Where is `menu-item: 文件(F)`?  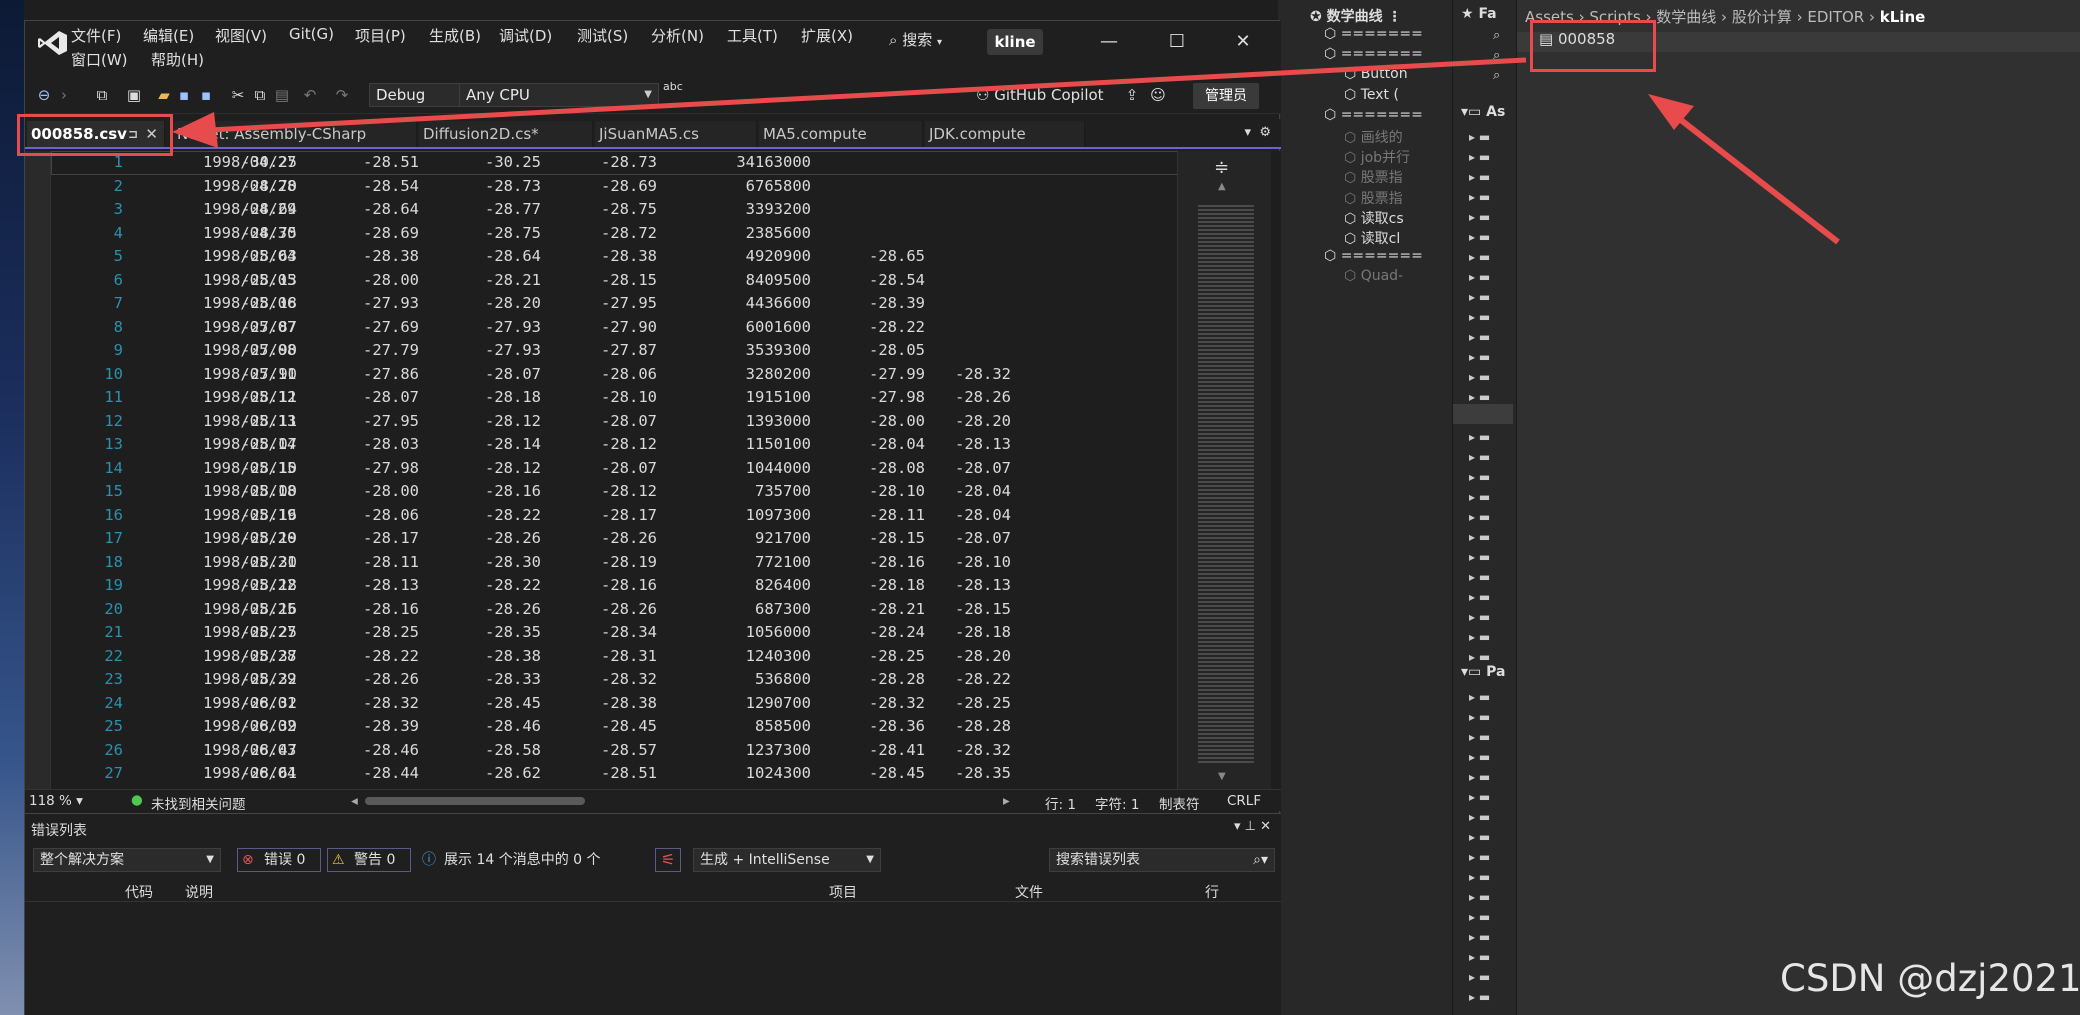 menu-item: 文件(F) is located at coordinates (96, 35).